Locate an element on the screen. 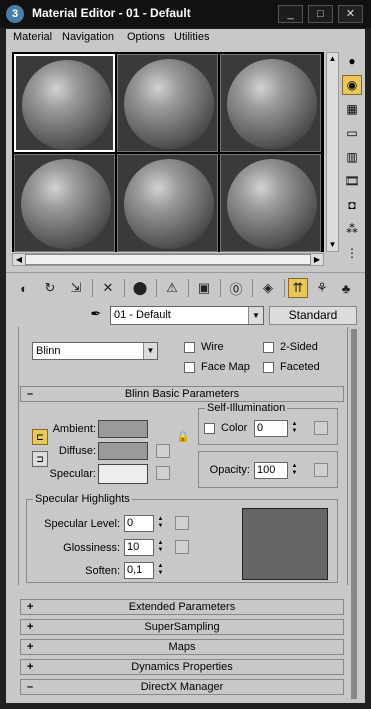 The image size is (371, 709). sample-type-icon: ● is located at coordinates (352, 61).